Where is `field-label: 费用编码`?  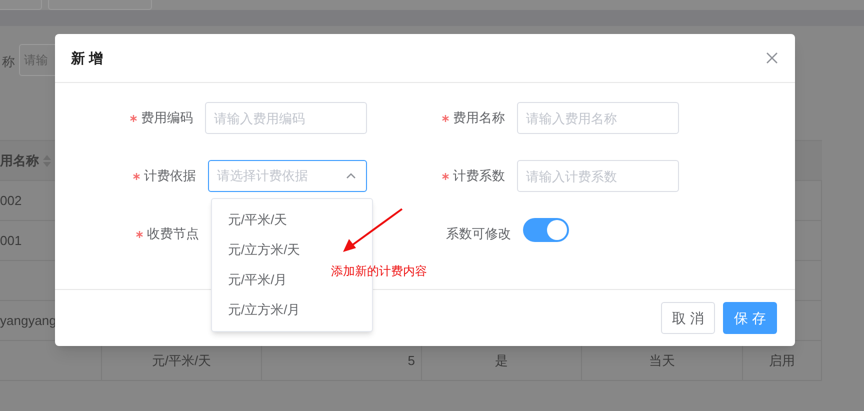 field-label: 费用编码 is located at coordinates (167, 118).